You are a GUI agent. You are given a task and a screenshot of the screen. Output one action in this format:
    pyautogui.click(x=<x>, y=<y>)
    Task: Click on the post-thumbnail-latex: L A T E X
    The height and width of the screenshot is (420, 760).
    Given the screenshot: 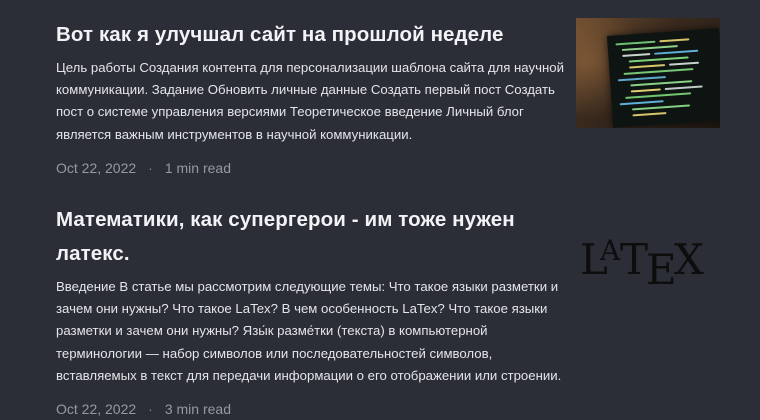 What is the action you would take?
    pyautogui.click(x=648, y=258)
    